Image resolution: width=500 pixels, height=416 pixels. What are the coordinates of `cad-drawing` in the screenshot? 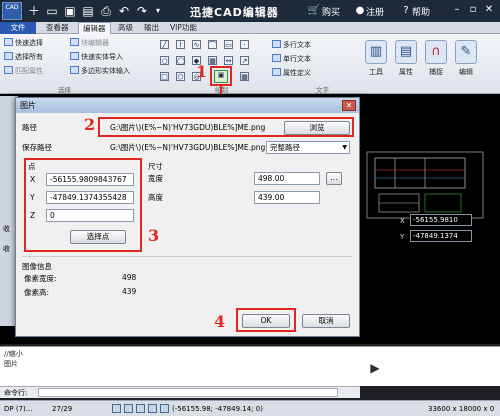 It's located at (425, 185).